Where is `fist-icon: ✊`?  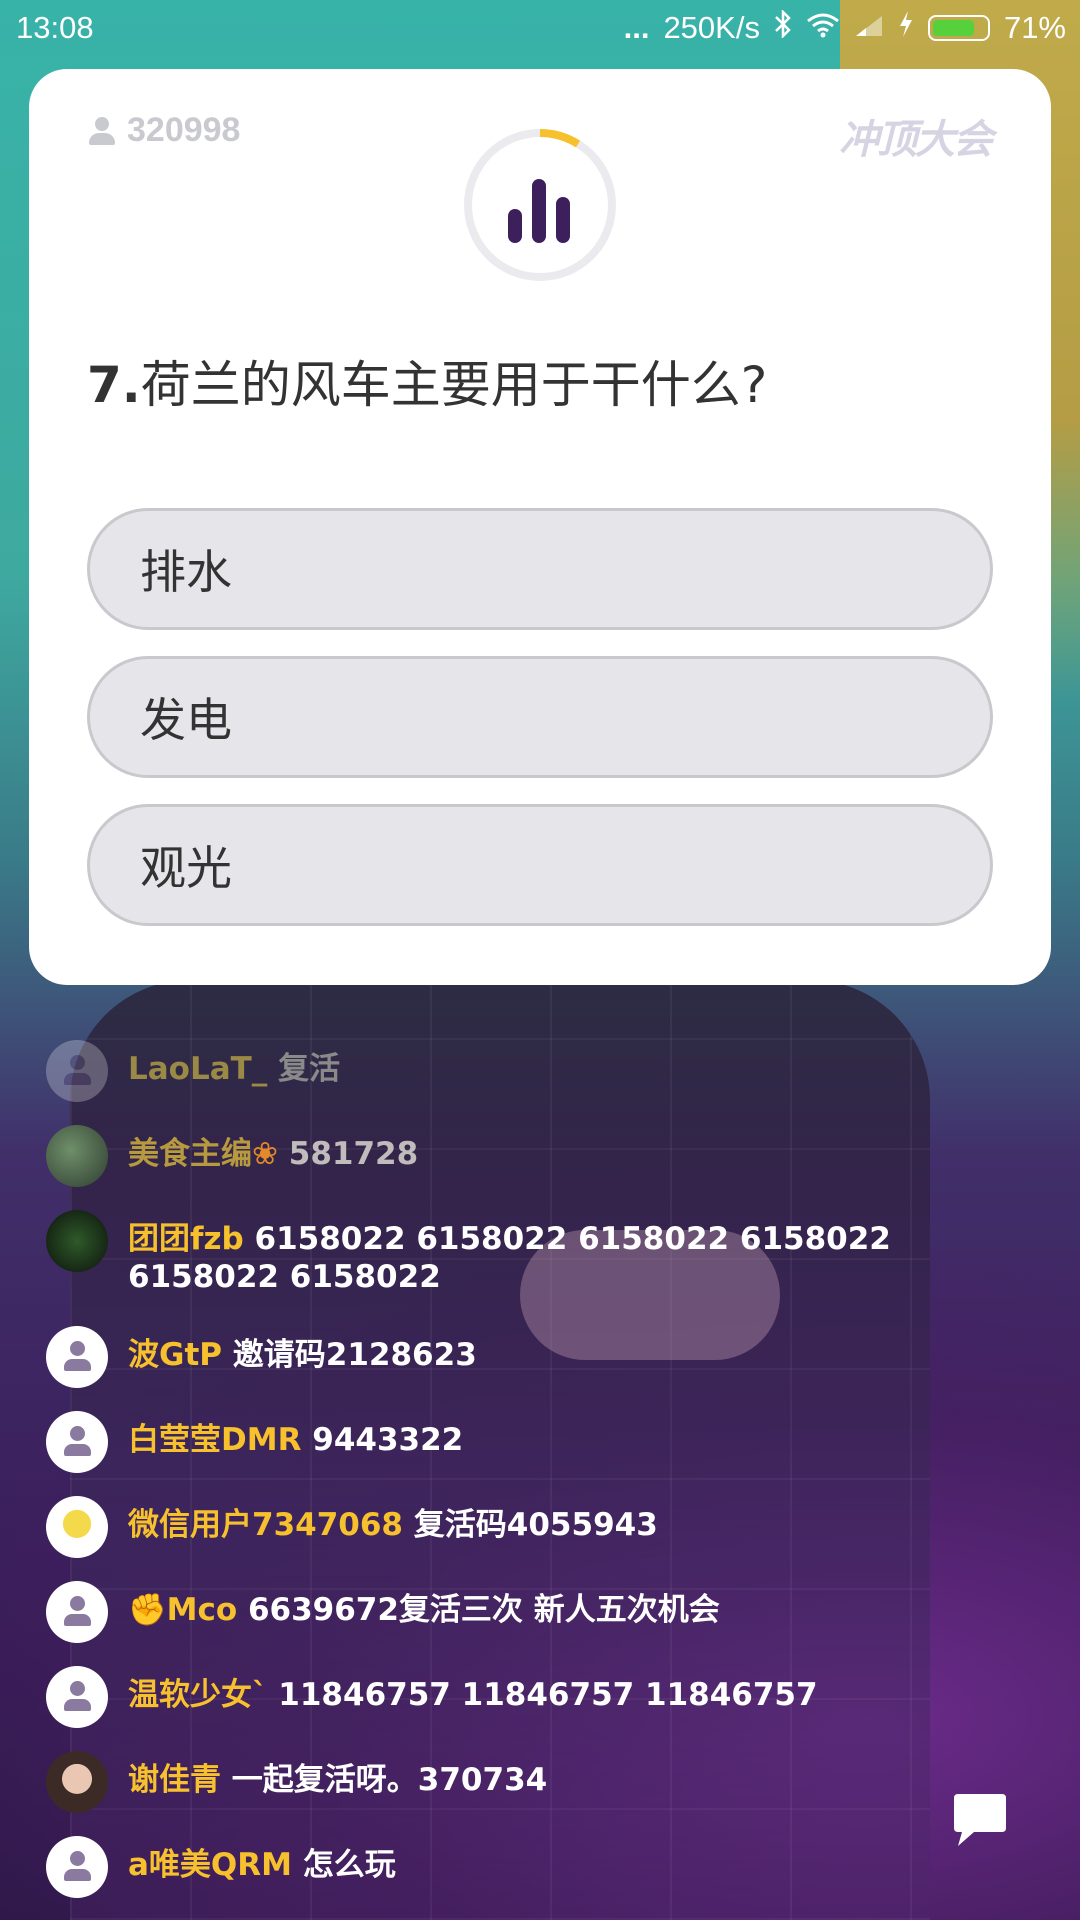 fist-icon: ✊ is located at coordinates (147, 1610).